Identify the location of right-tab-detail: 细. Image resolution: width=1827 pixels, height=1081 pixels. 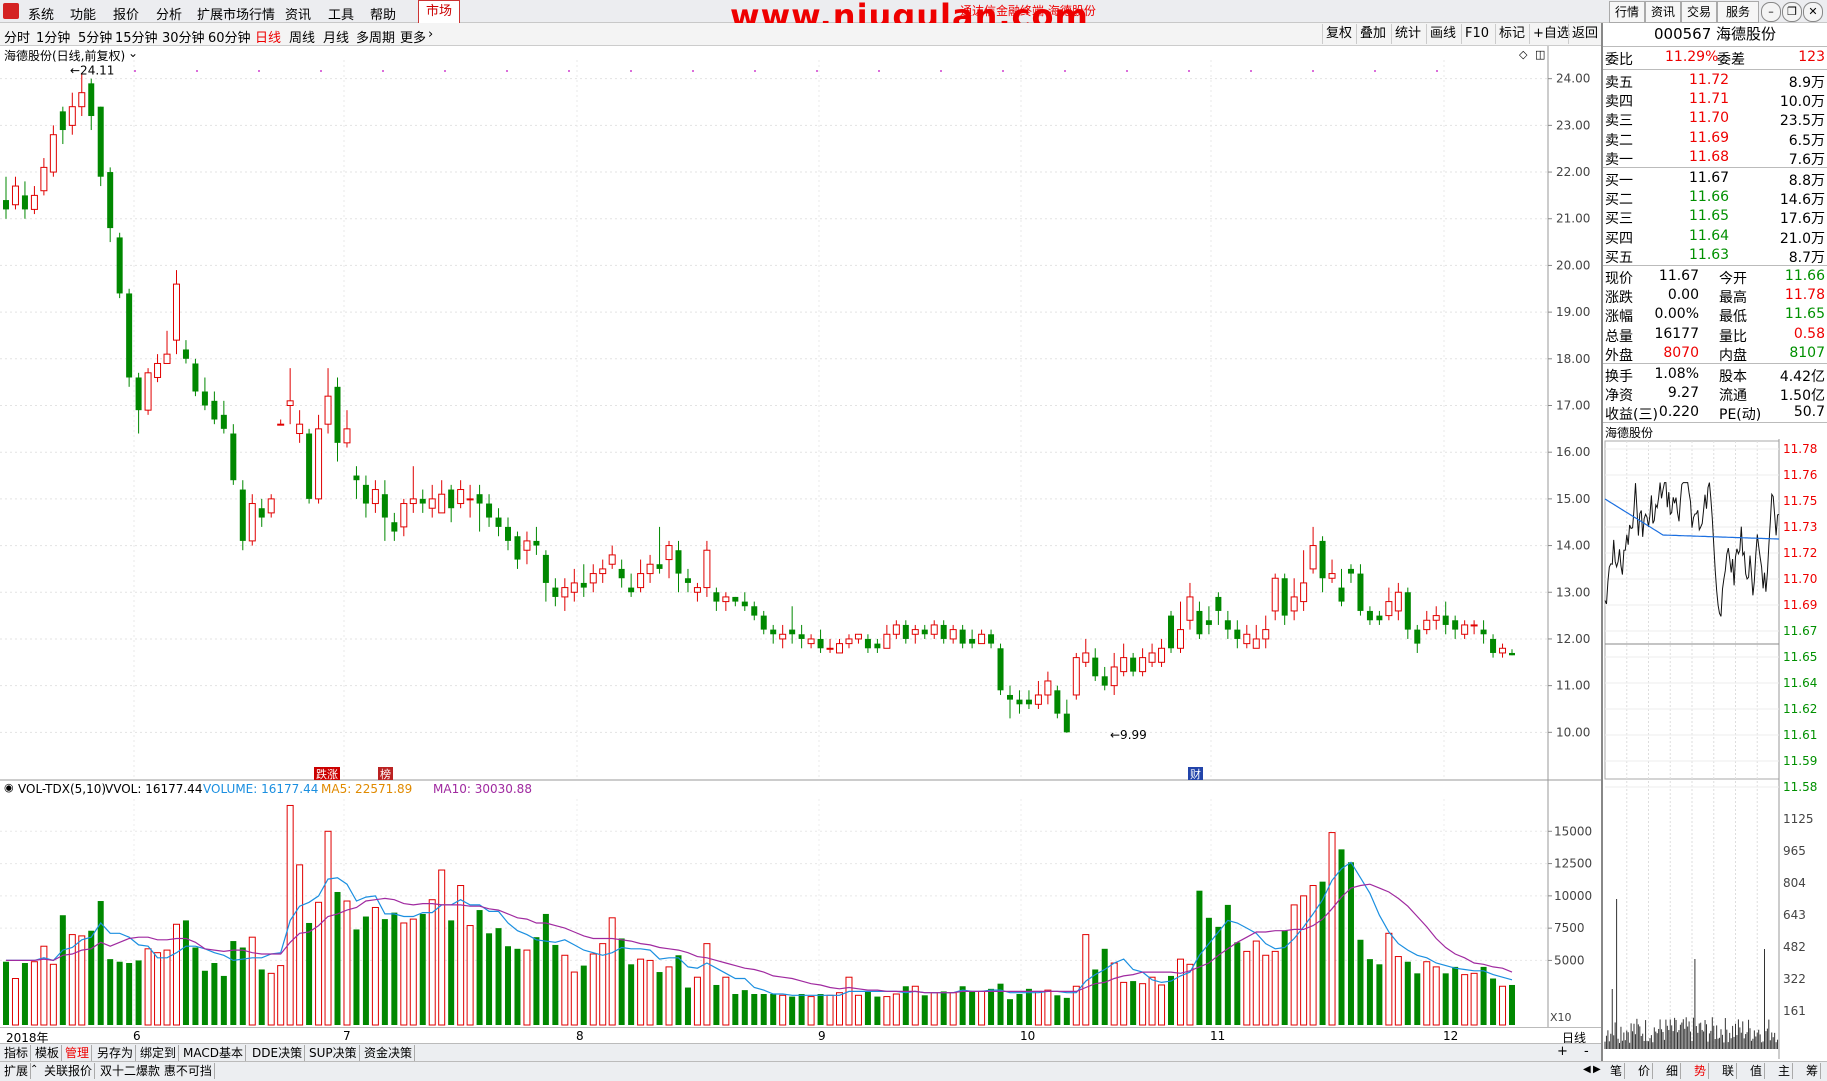
(1673, 1071).